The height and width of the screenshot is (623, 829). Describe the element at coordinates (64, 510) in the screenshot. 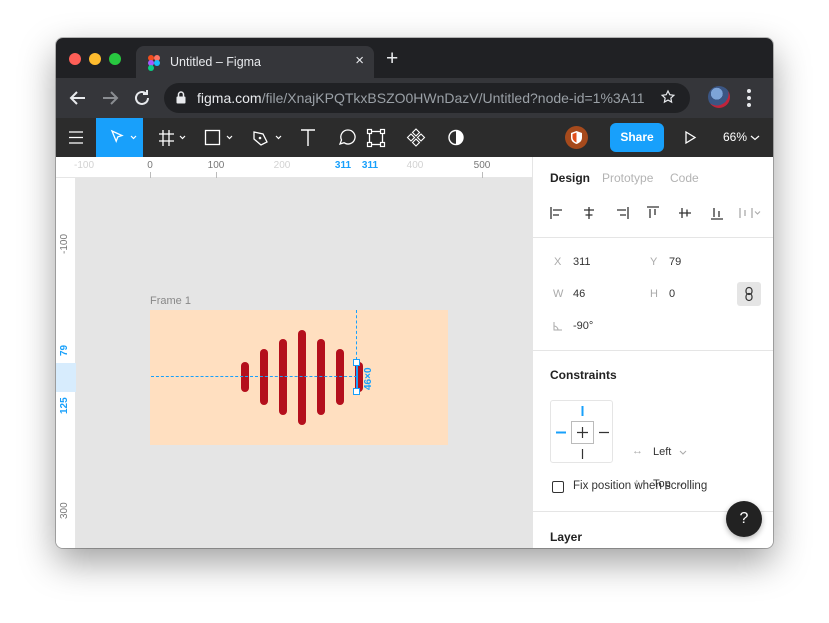

I see `ruler-label: 300` at that location.